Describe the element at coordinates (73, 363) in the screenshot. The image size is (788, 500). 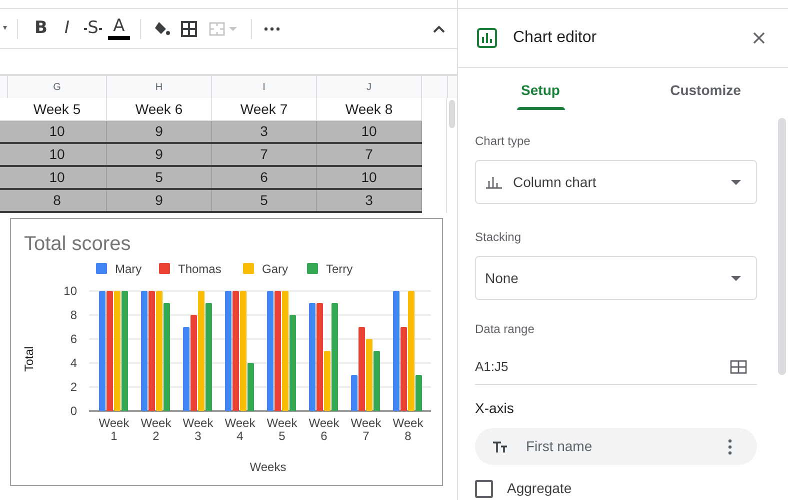
I see `y-axis-label: 4` at that location.